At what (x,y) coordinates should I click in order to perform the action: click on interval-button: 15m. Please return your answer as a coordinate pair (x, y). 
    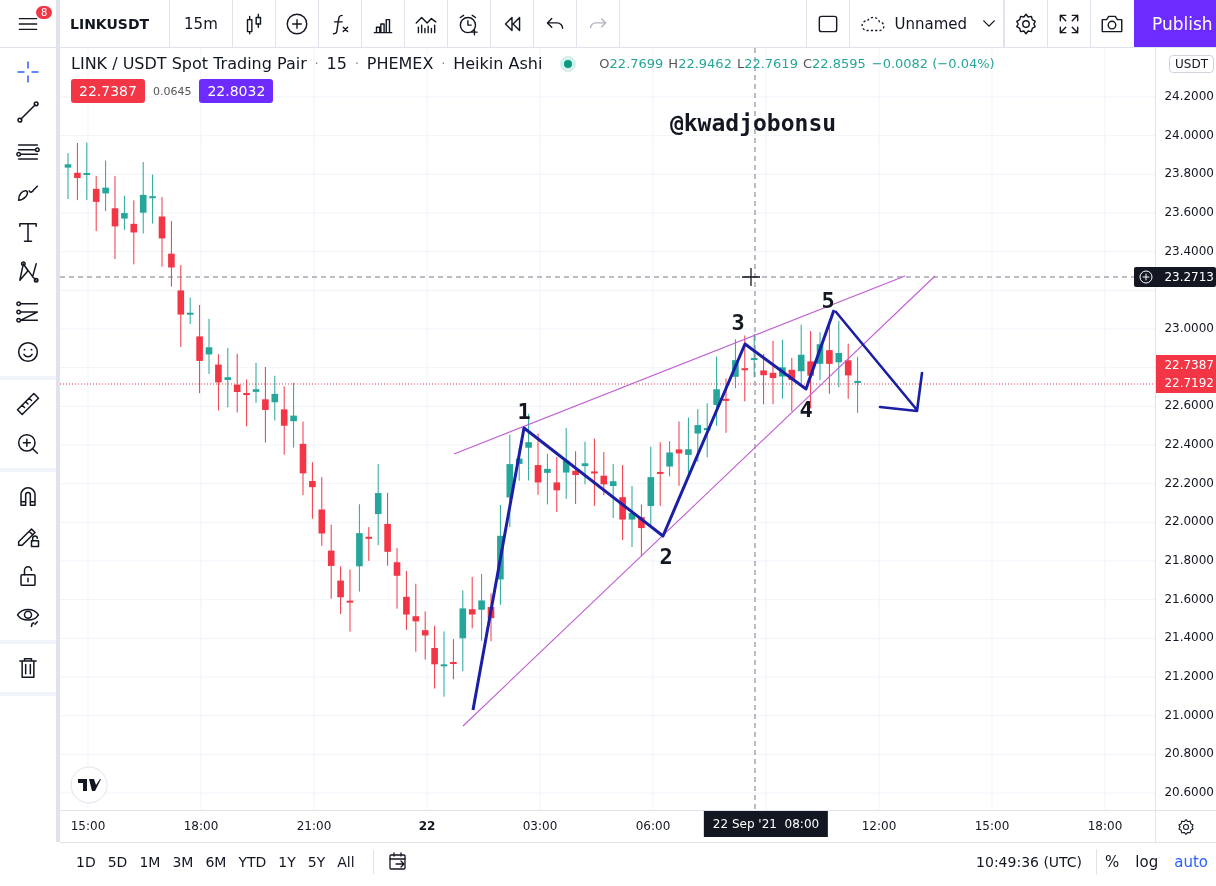
    Looking at the image, I should click on (201, 23).